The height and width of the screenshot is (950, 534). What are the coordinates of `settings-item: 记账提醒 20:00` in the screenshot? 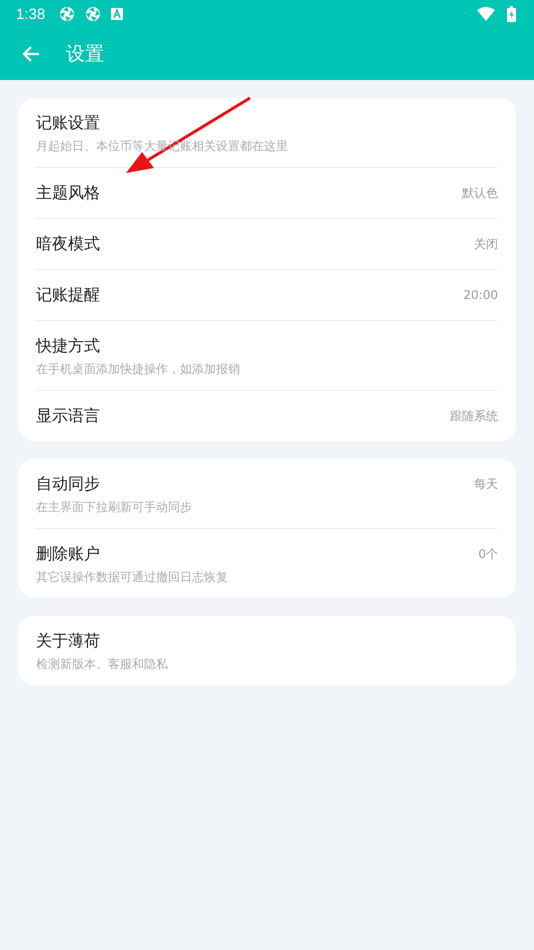 It's located at (267, 294).